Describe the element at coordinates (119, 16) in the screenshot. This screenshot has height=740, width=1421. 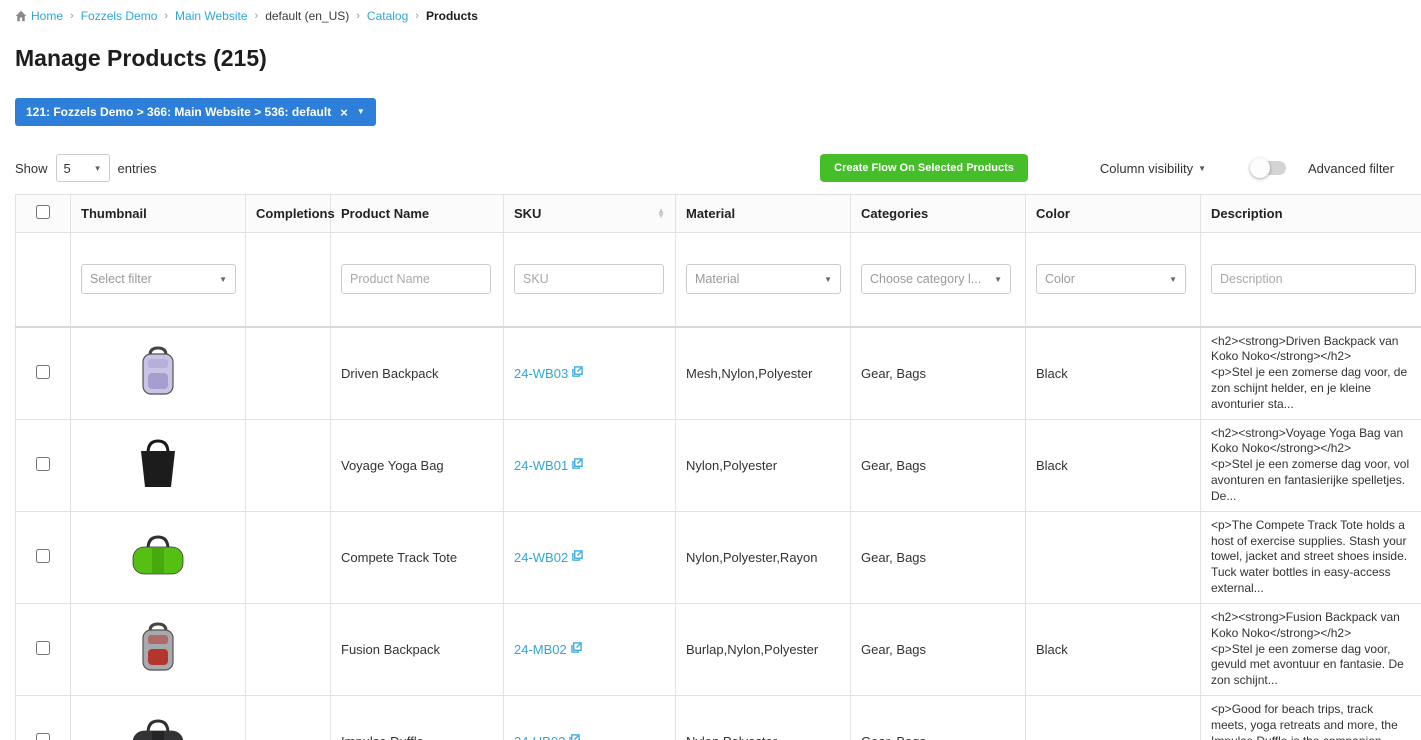
I see `breadcrumb-fozzels-demo: Fozzels Demo` at that location.